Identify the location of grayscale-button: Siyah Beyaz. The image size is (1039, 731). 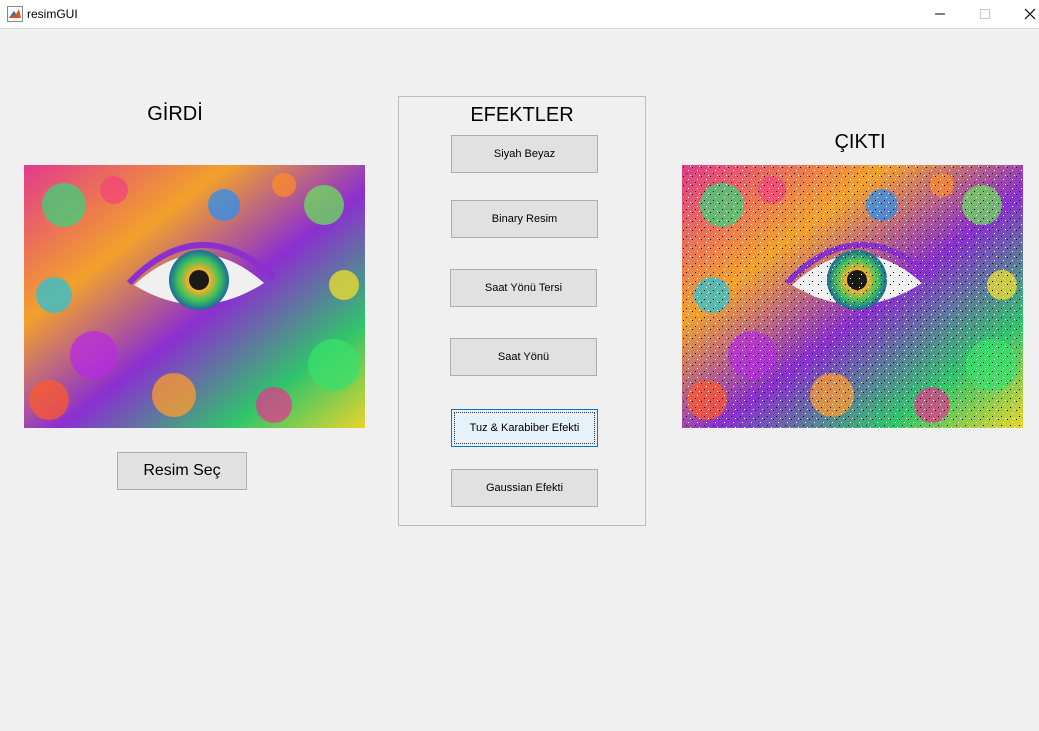
(524, 154).